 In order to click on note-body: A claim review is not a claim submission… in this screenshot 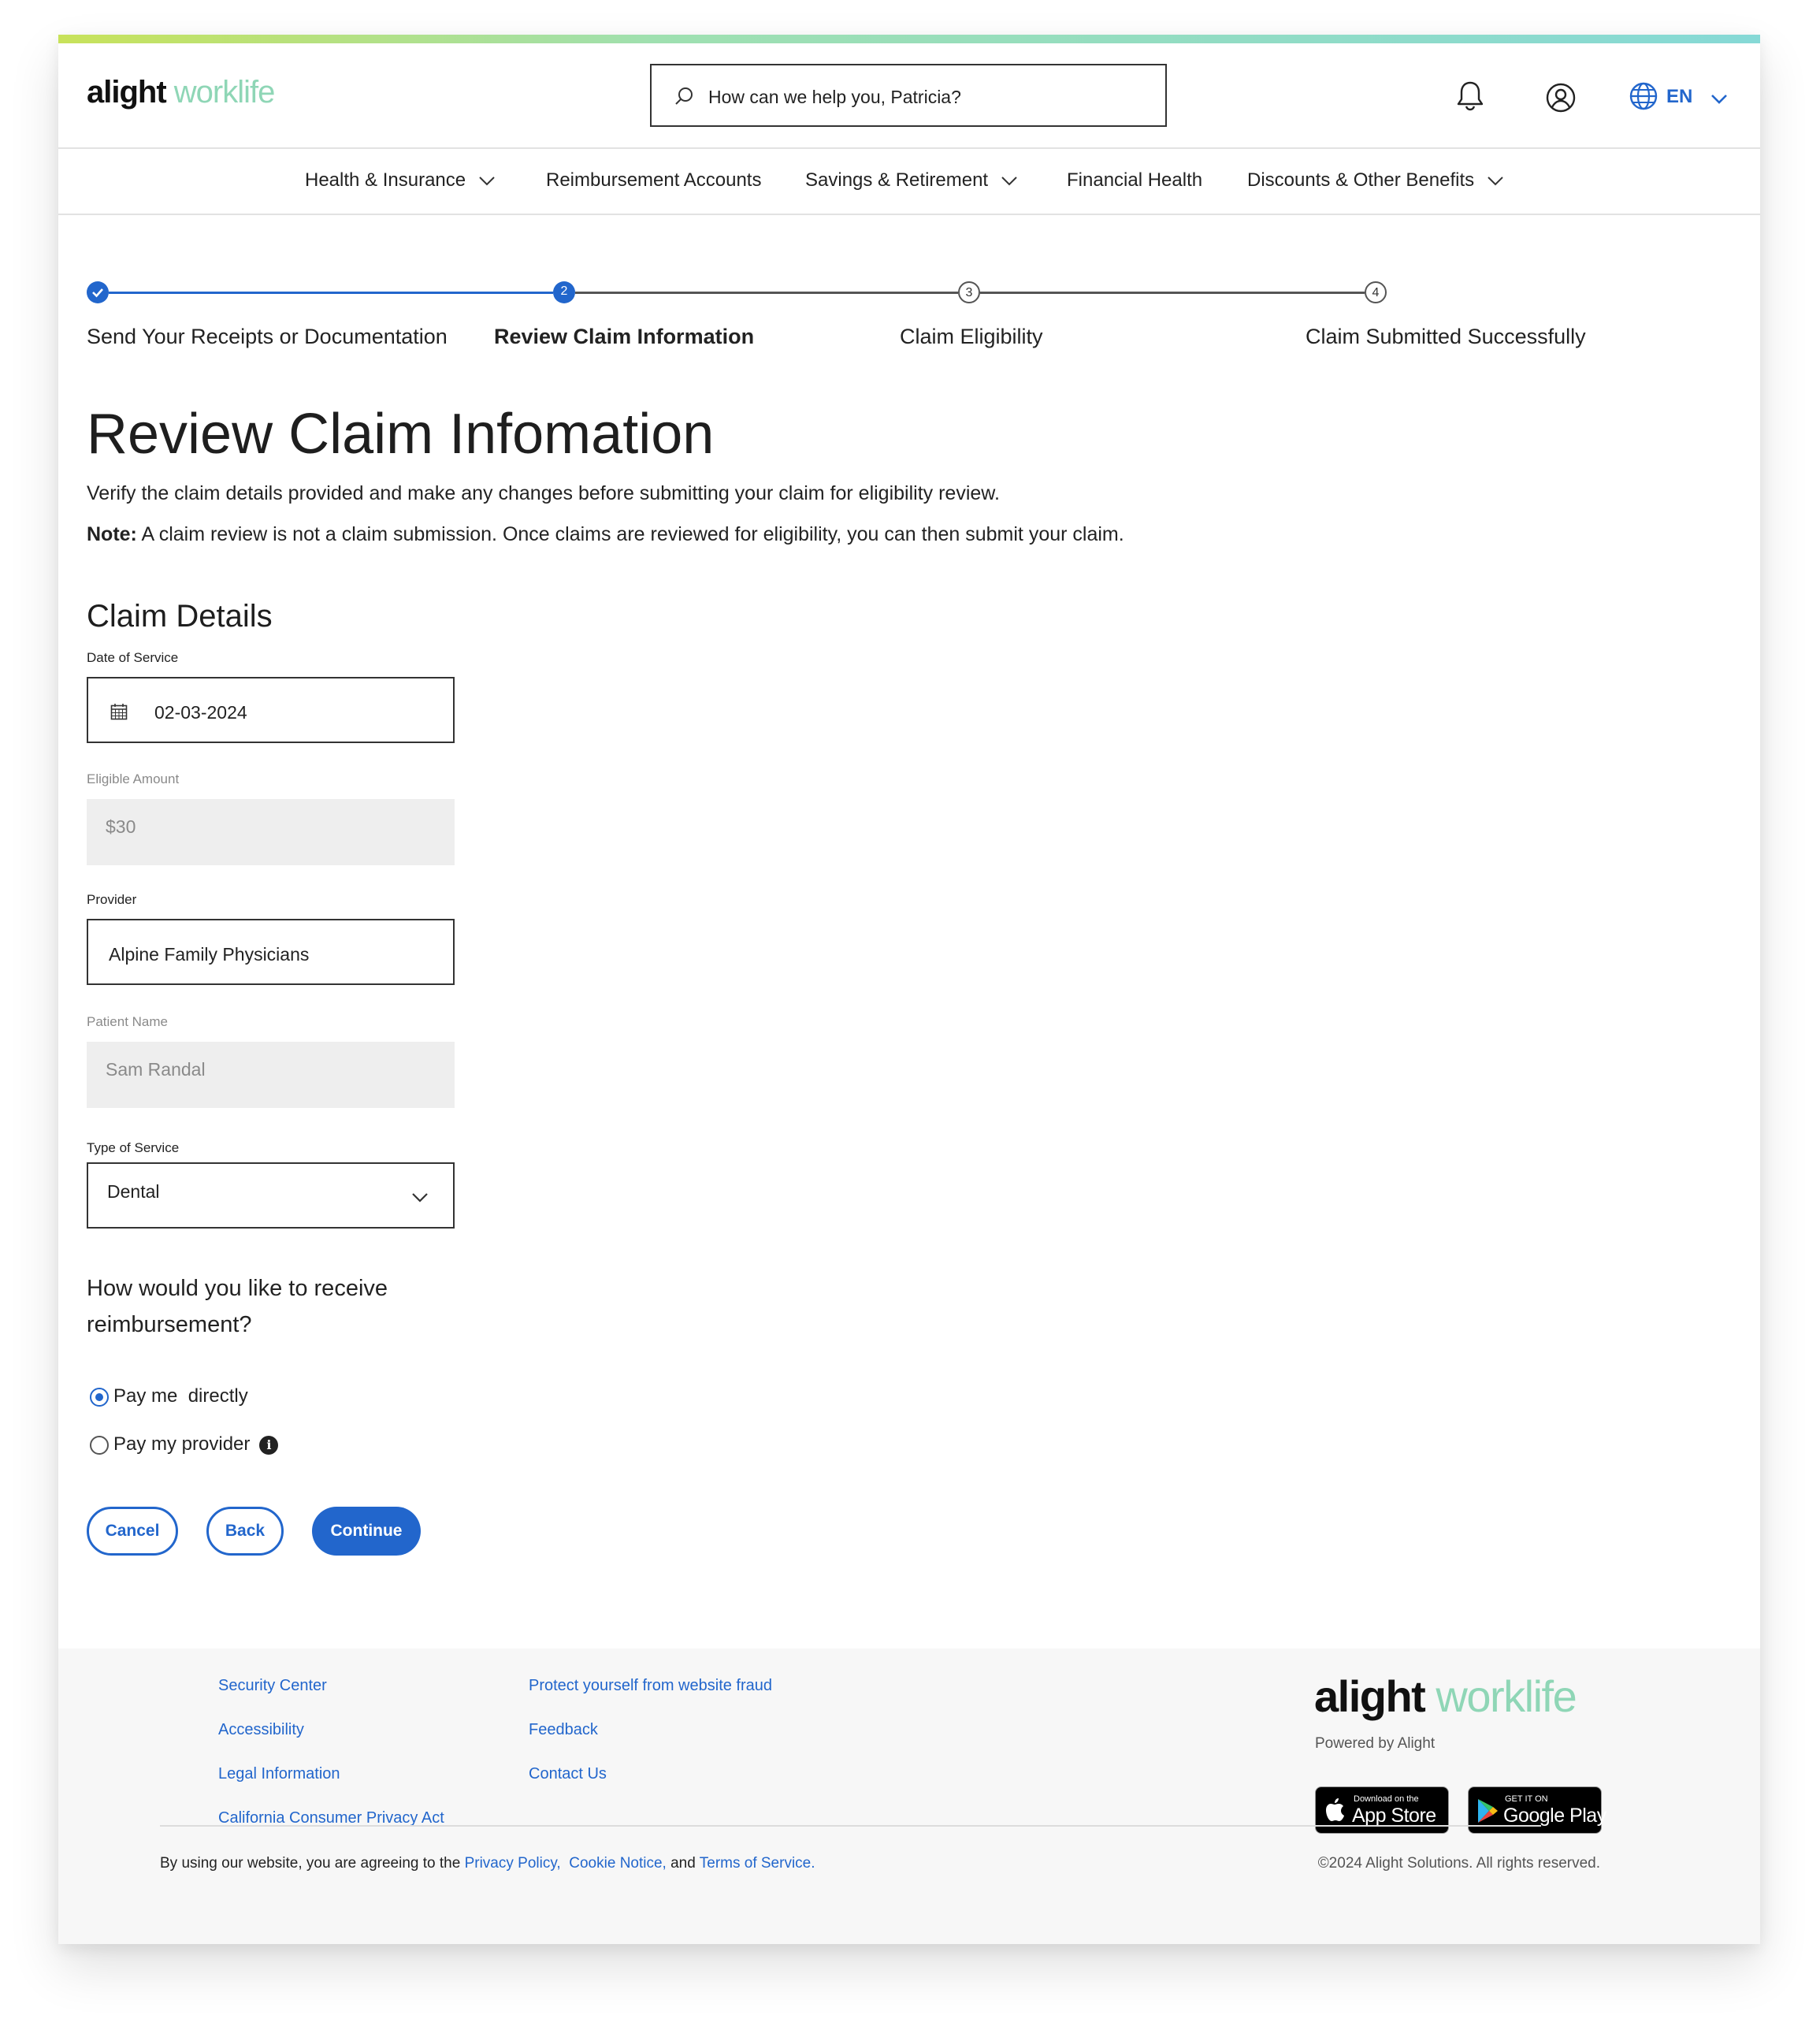, I will do `click(630, 534)`.